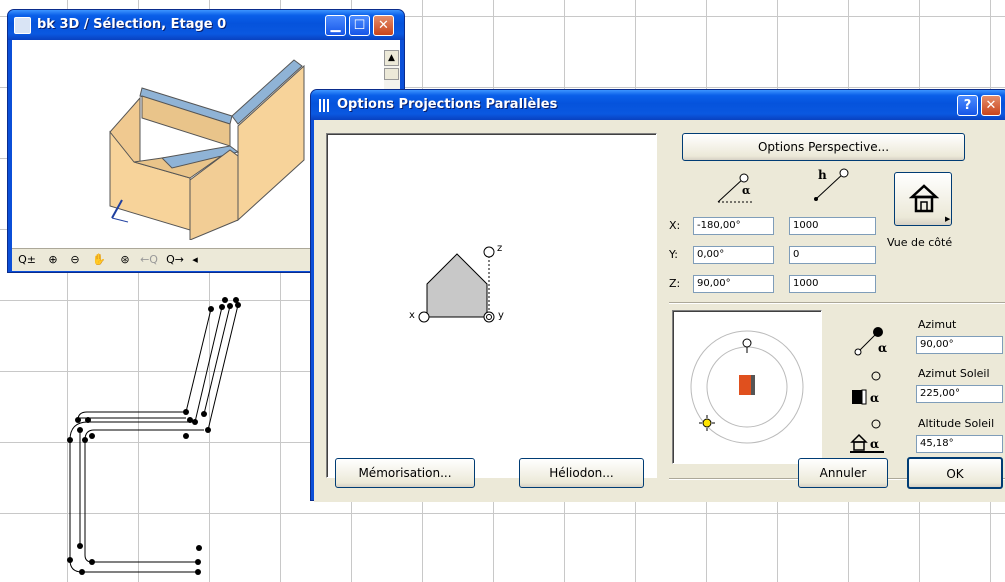  Describe the element at coordinates (75, 259) in the screenshot. I see `zoom-out-icon: ⊖` at that location.